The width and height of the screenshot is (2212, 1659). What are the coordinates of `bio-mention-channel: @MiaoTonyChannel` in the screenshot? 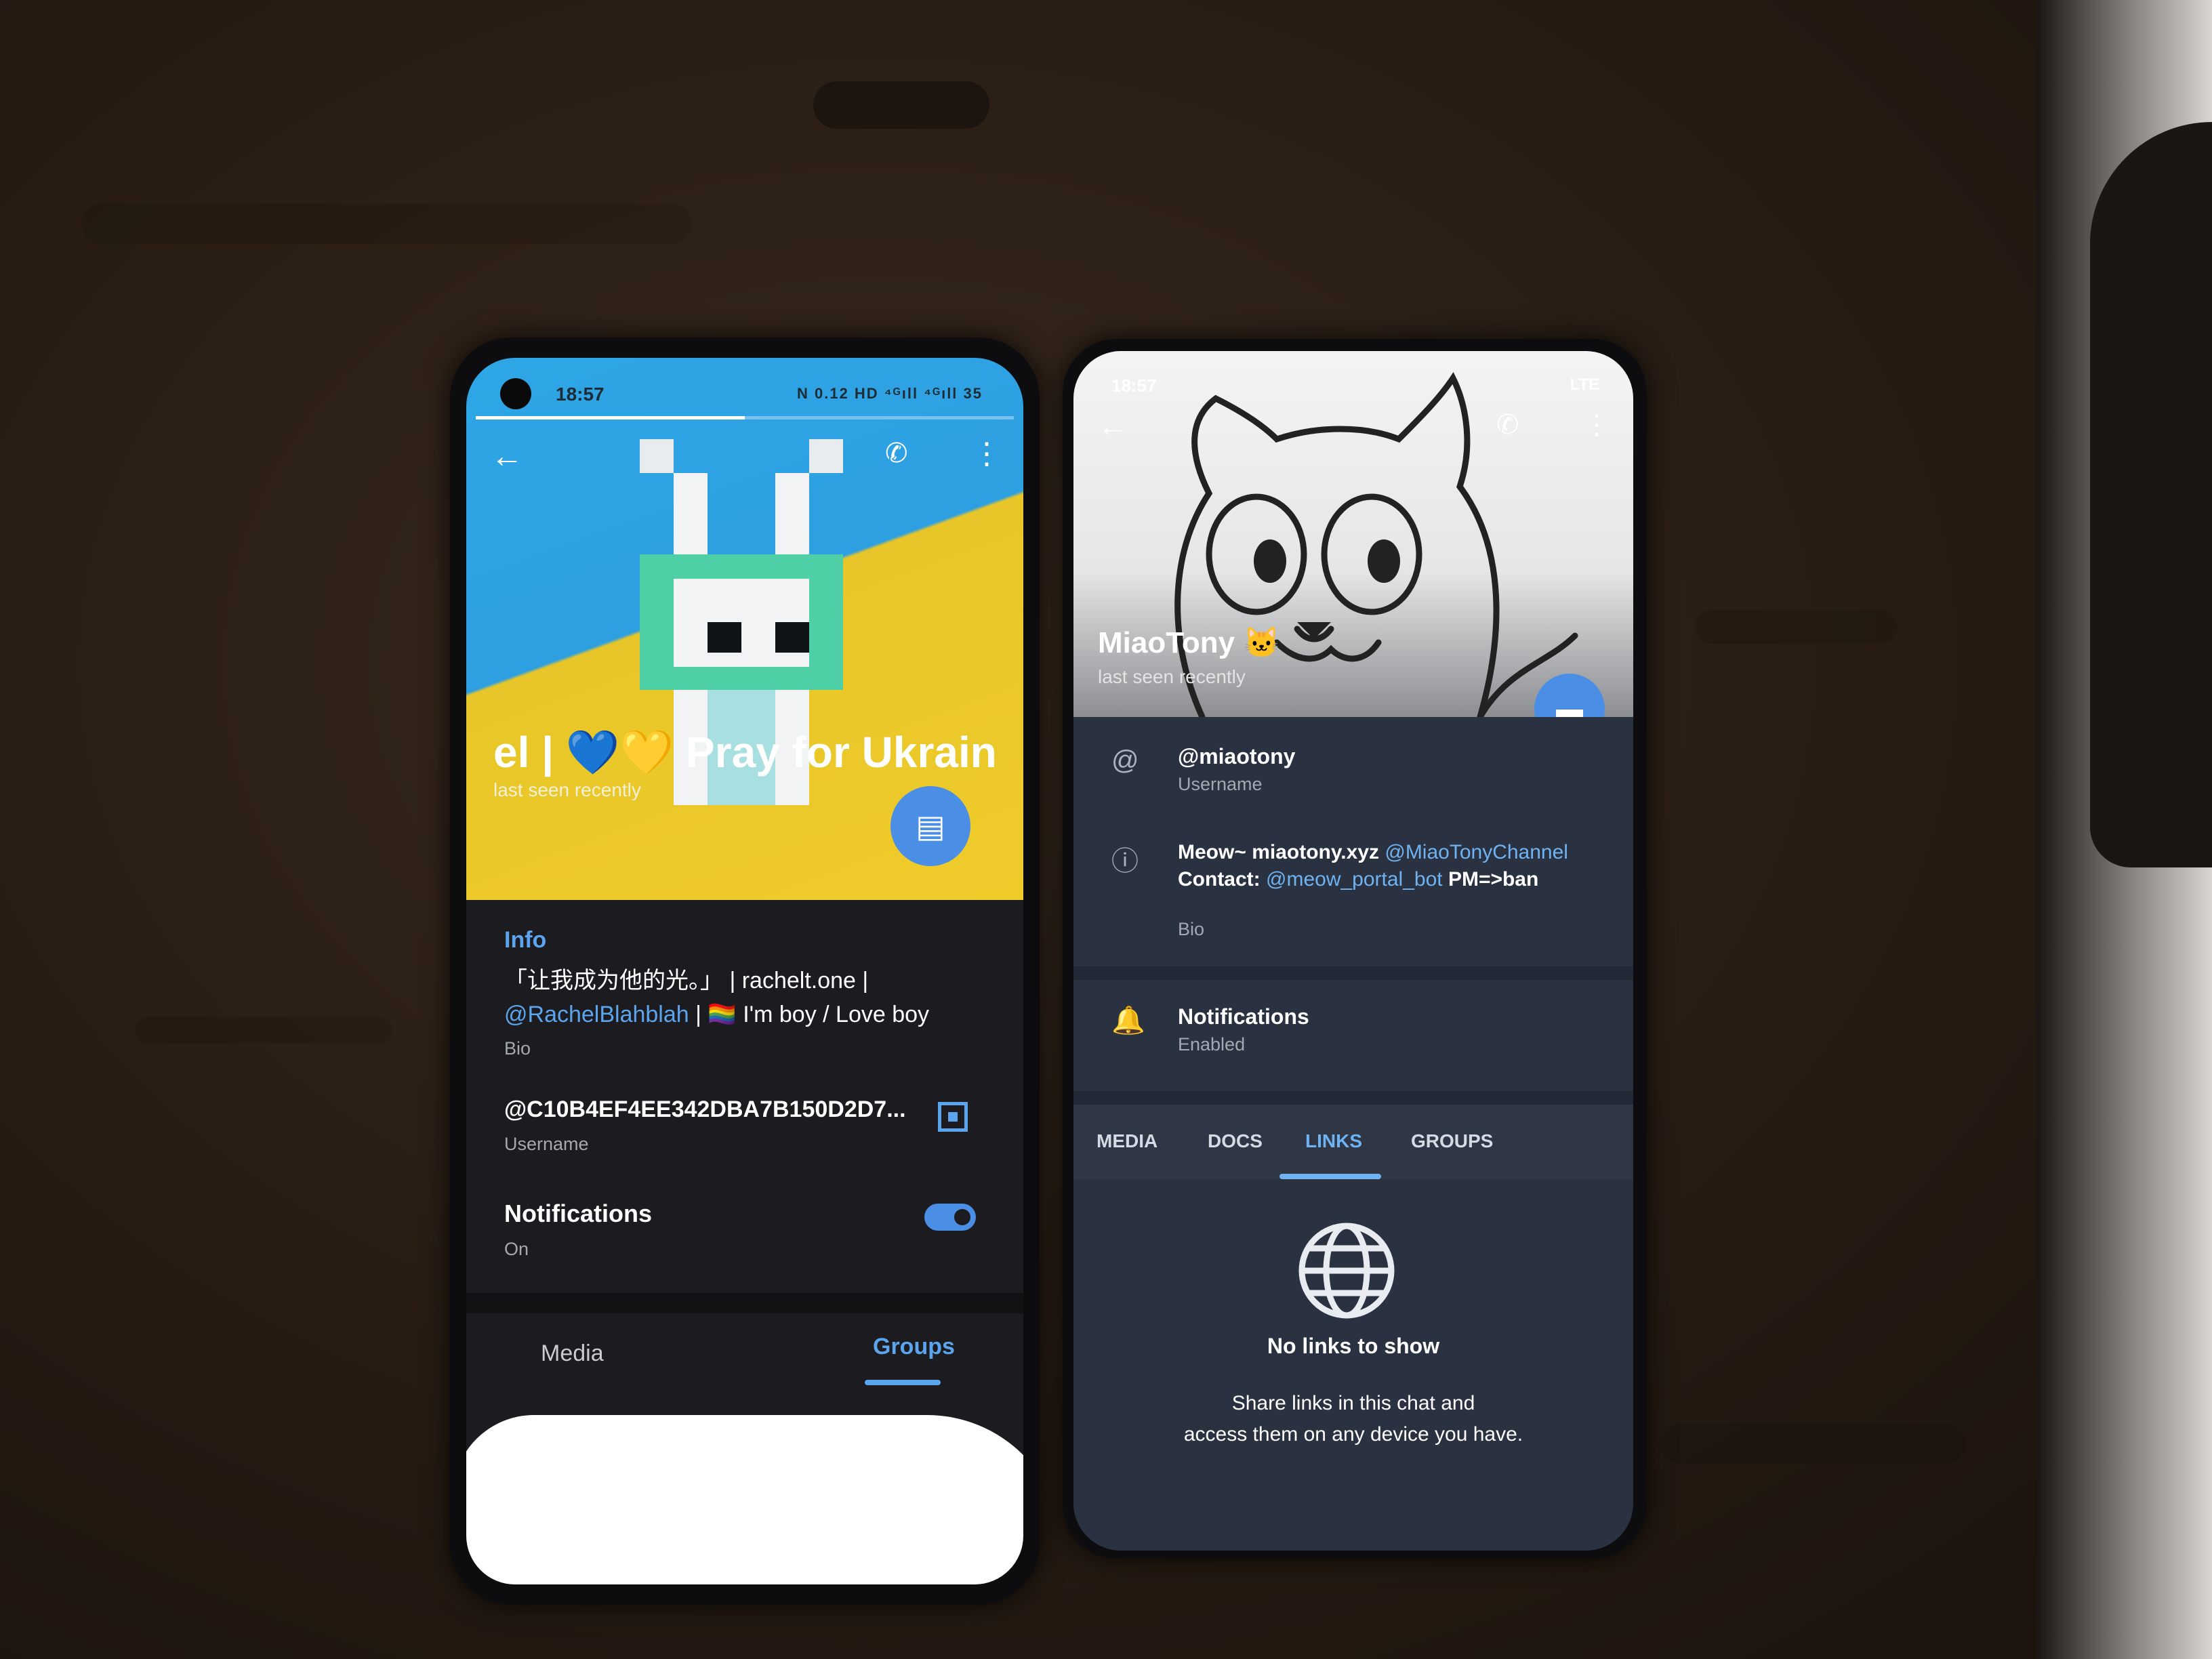 It's located at (1477, 852).